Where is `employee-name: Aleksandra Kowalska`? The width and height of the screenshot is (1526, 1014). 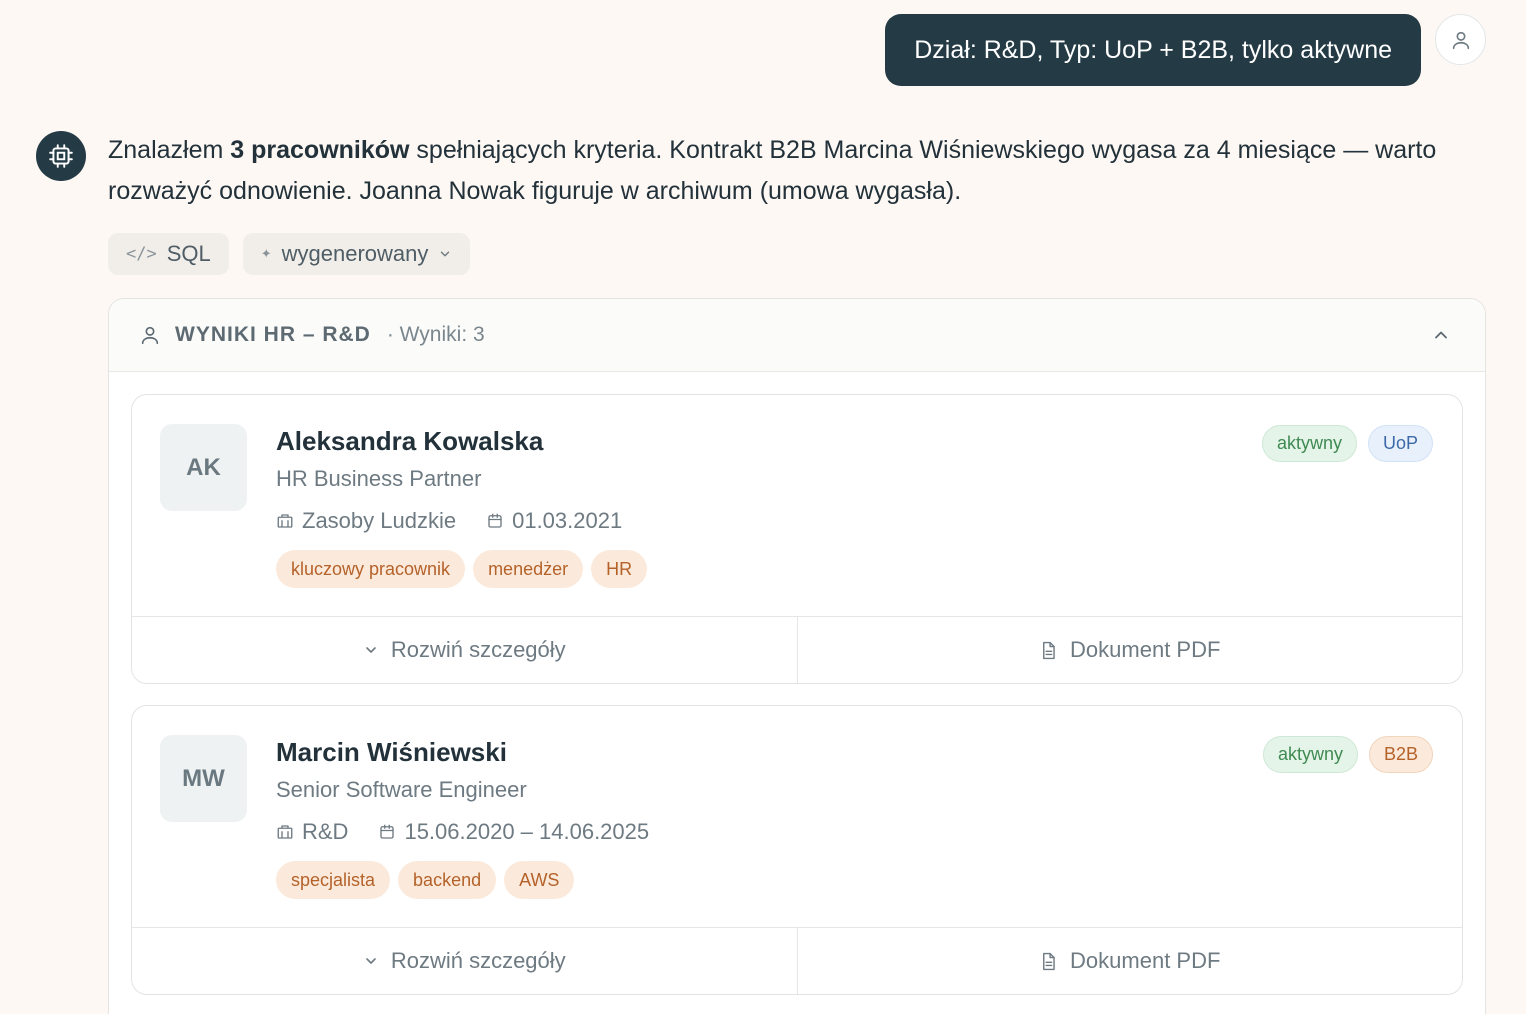 employee-name: Aleksandra Kowalska is located at coordinates (410, 441).